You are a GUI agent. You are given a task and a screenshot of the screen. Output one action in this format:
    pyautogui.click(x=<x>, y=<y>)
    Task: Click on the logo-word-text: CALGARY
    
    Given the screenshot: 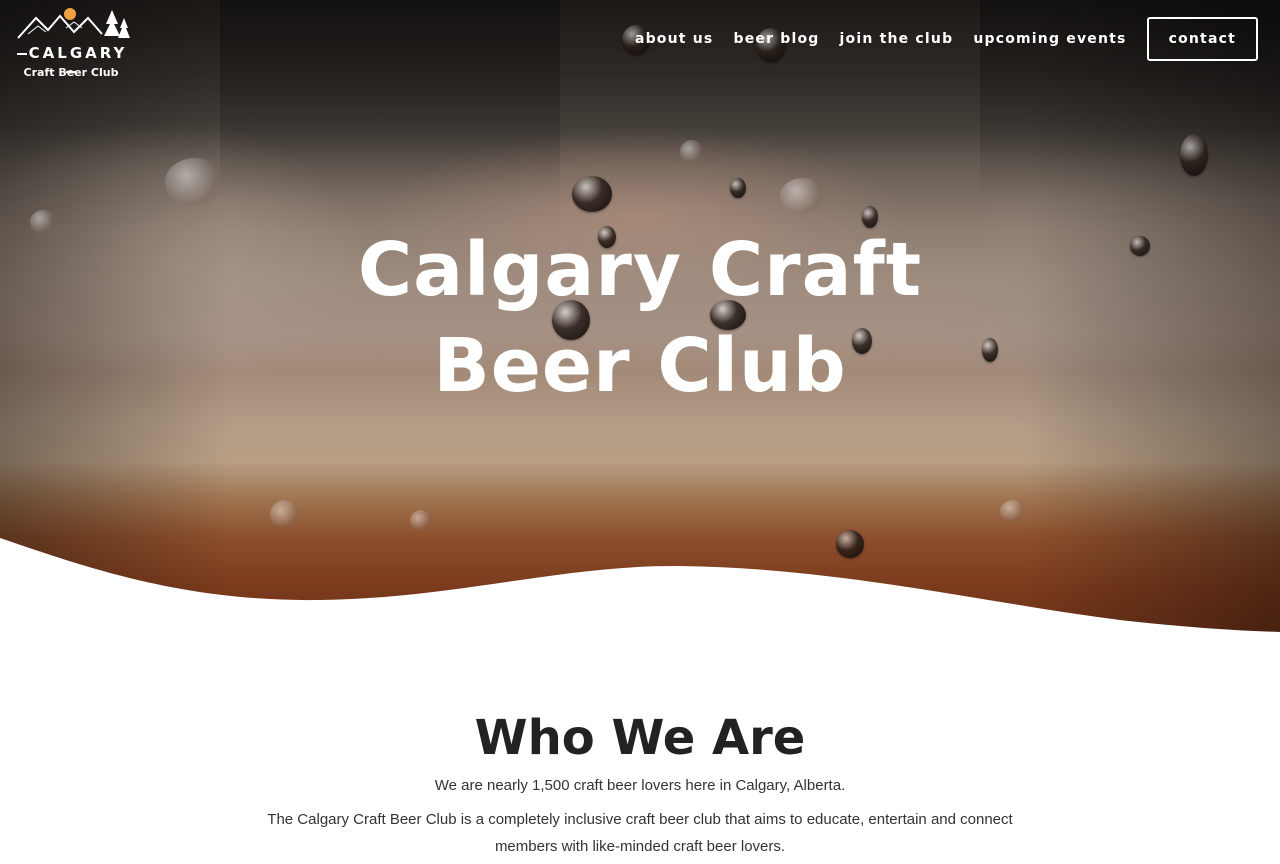 What is the action you would take?
    pyautogui.click(x=78, y=53)
    